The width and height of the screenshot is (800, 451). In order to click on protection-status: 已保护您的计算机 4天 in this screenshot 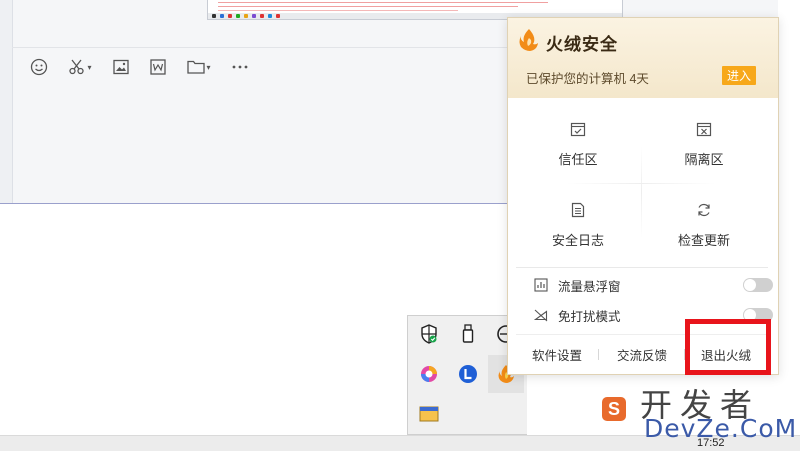, I will do `click(587, 79)`.